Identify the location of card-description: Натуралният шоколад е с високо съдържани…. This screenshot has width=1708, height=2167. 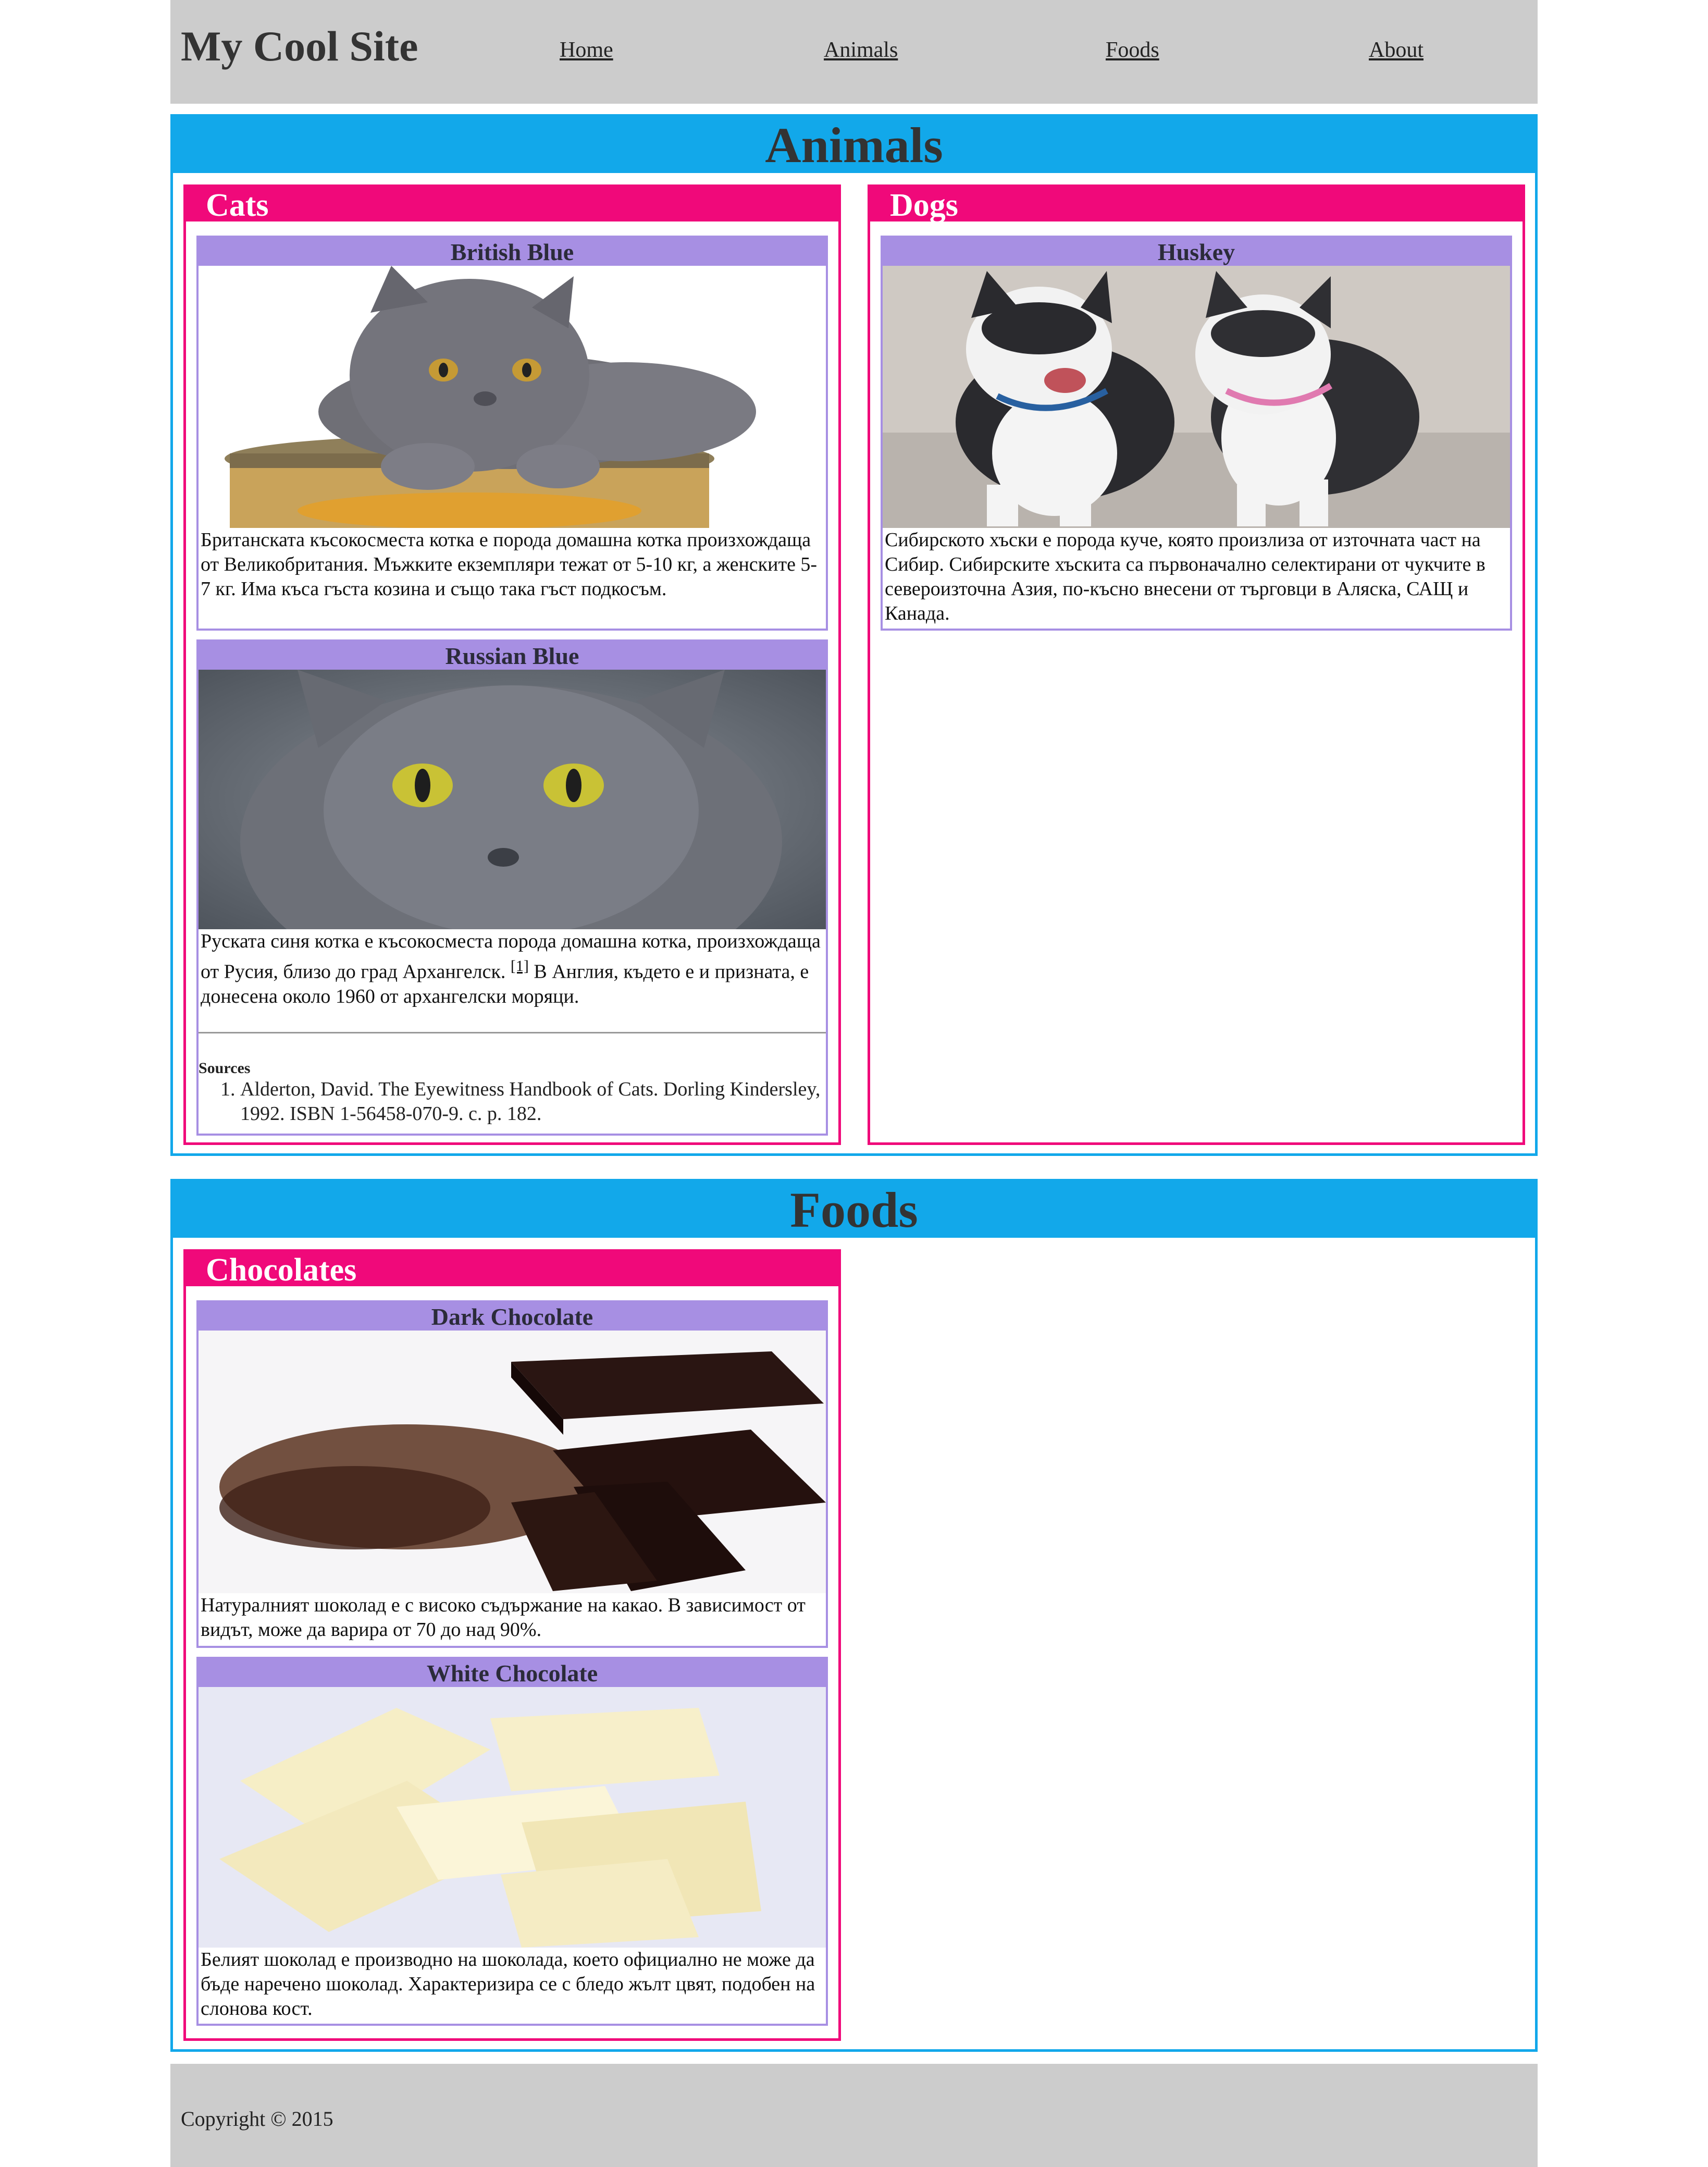
(503, 1617).